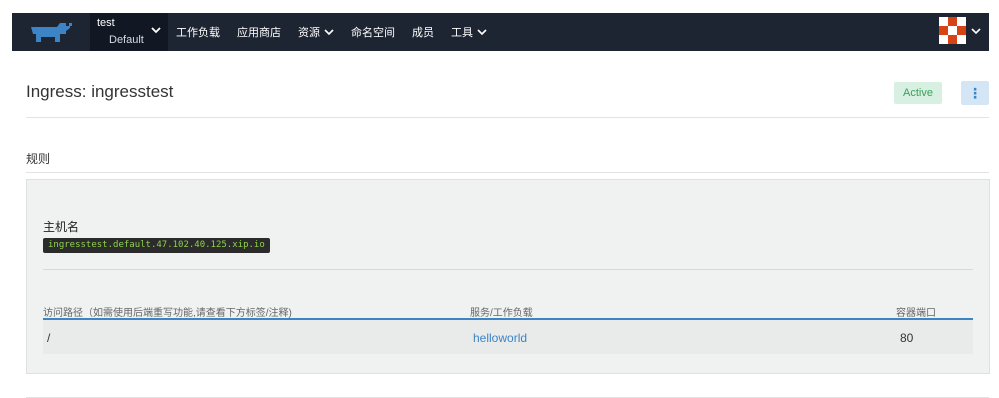  What do you see at coordinates (907, 338) in the screenshot?
I see `port-cell: 80` at bounding box center [907, 338].